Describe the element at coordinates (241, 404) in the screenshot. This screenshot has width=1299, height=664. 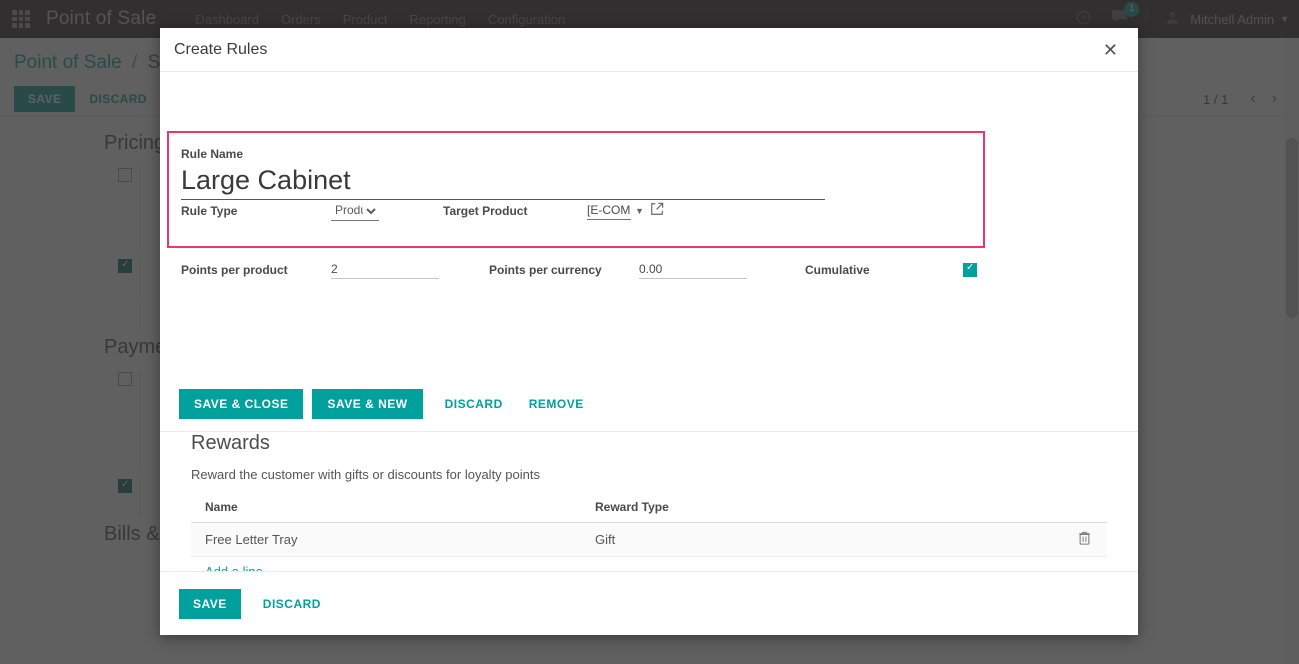
I see `save-and-close-button: SAVE & CLOSE` at that location.